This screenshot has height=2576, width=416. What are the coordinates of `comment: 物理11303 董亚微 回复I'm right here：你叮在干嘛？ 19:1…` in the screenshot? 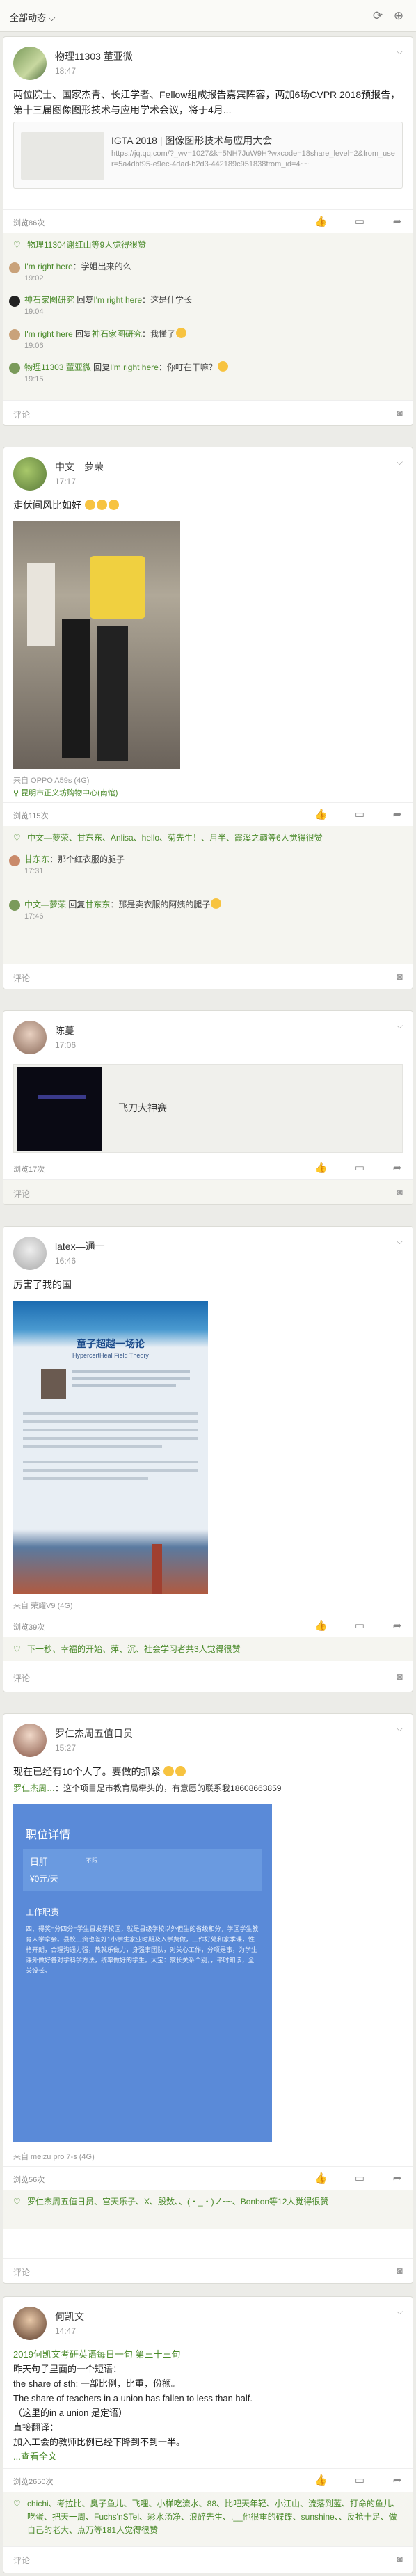 It's located at (206, 373).